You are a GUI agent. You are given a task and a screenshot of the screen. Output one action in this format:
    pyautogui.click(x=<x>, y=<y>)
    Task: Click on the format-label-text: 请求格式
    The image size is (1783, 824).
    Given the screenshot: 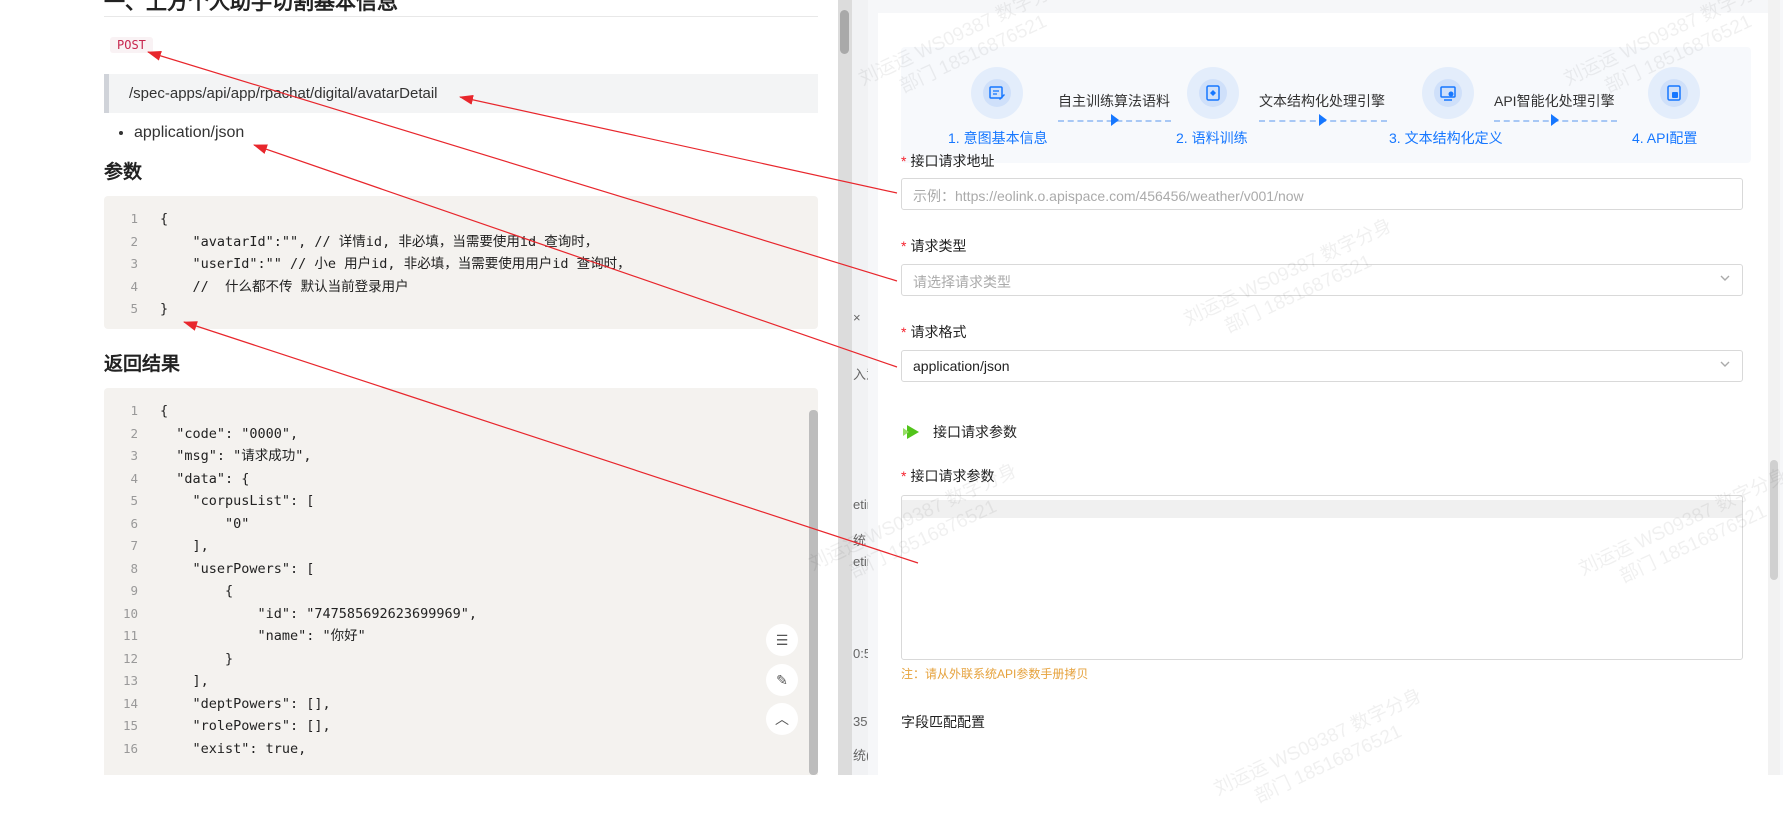 What is the action you would take?
    pyautogui.click(x=938, y=332)
    